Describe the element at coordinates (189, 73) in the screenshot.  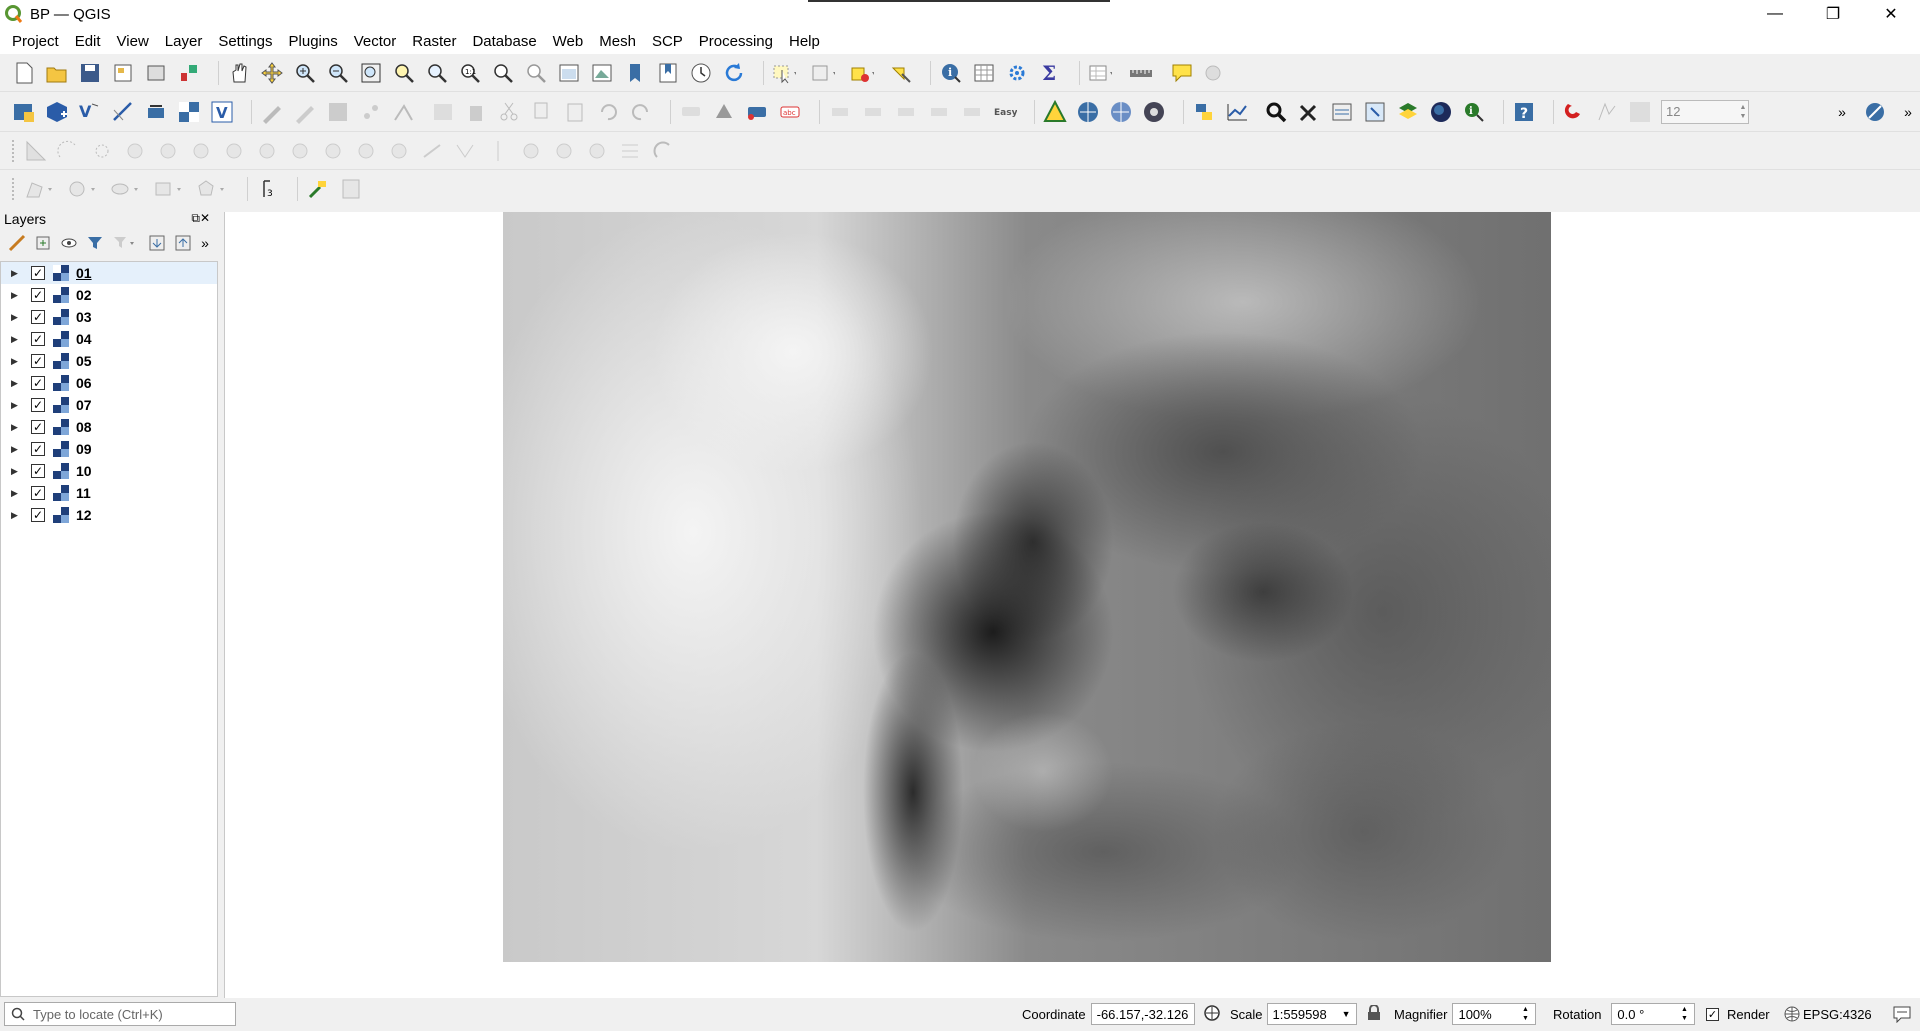
I see `style-manager-icon` at that location.